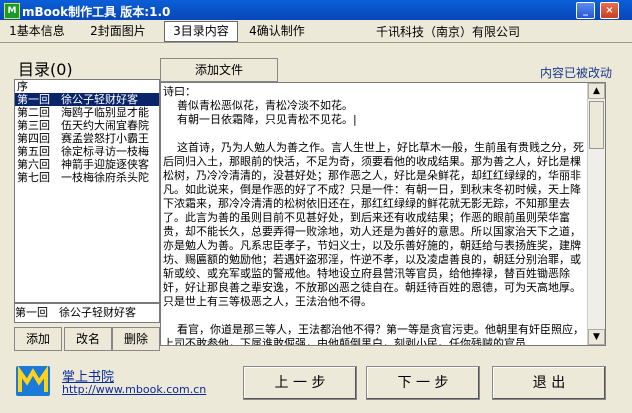 This screenshot has width=632, height=413. Describe the element at coordinates (300, 383) in the screenshot. I see `previous-step-button: 上 一 步` at that location.